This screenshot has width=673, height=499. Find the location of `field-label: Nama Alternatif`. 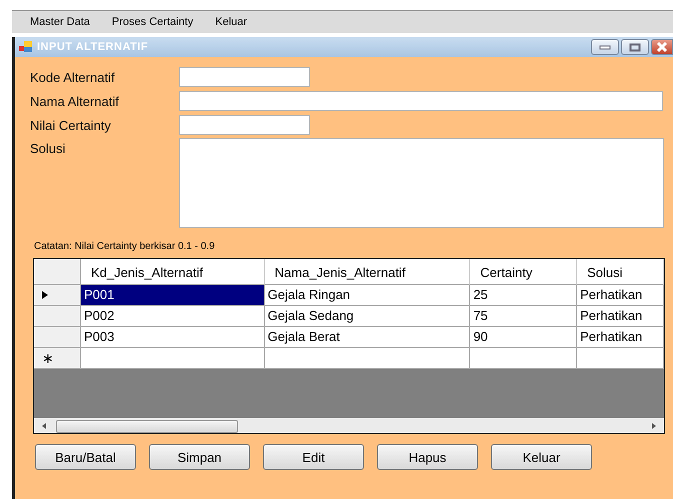

field-label: Nama Alternatif is located at coordinates (75, 101).